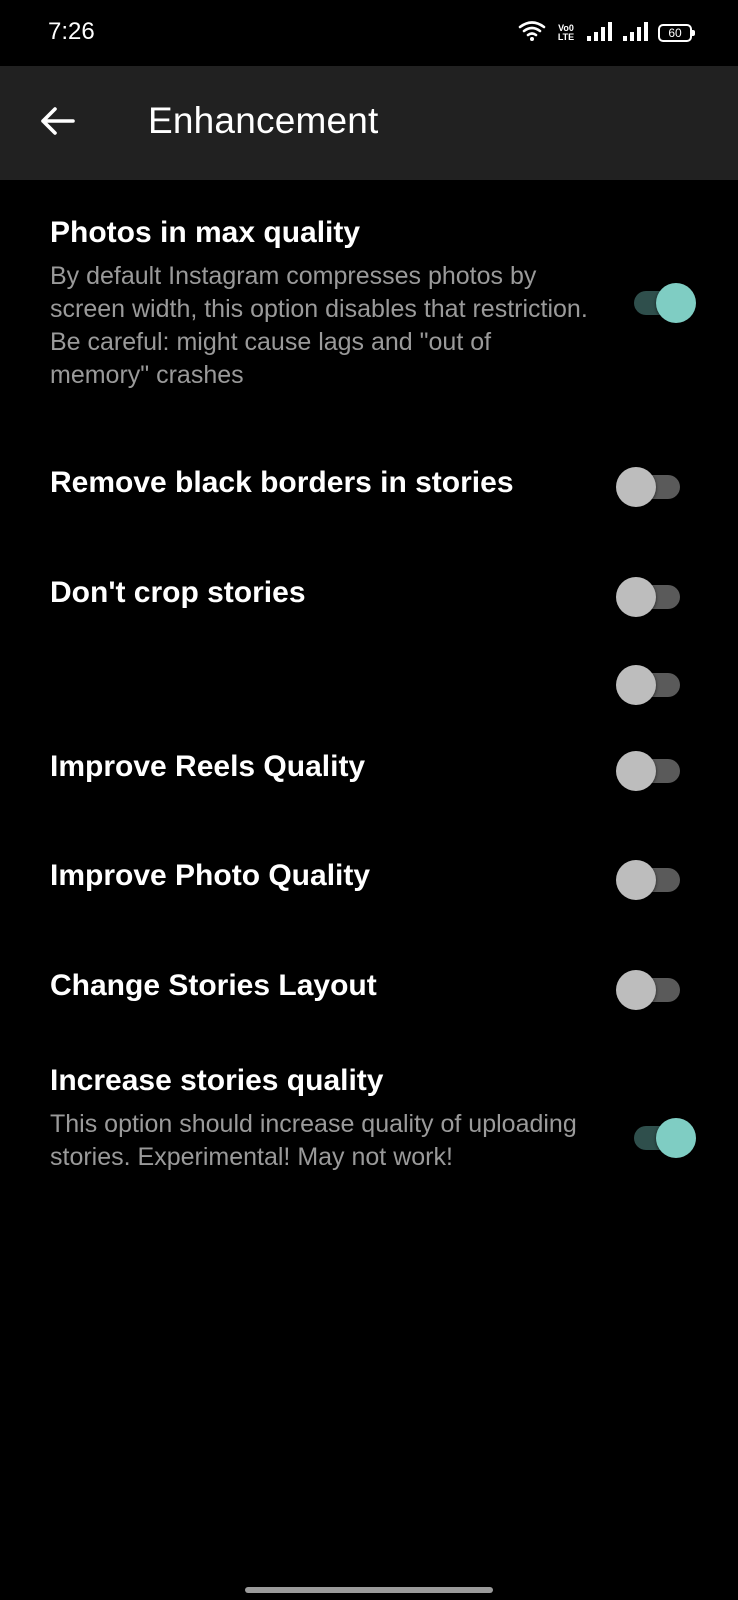 The height and width of the screenshot is (1600, 738). Describe the element at coordinates (599, 33) in the screenshot. I see `signal-icon-sim1` at that location.